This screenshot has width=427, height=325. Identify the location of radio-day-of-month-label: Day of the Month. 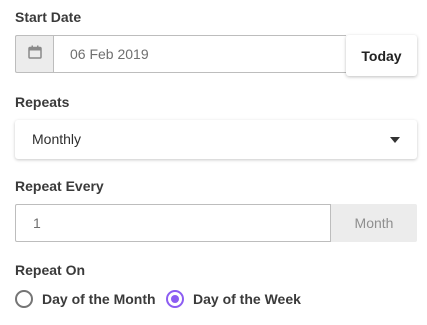
(99, 299).